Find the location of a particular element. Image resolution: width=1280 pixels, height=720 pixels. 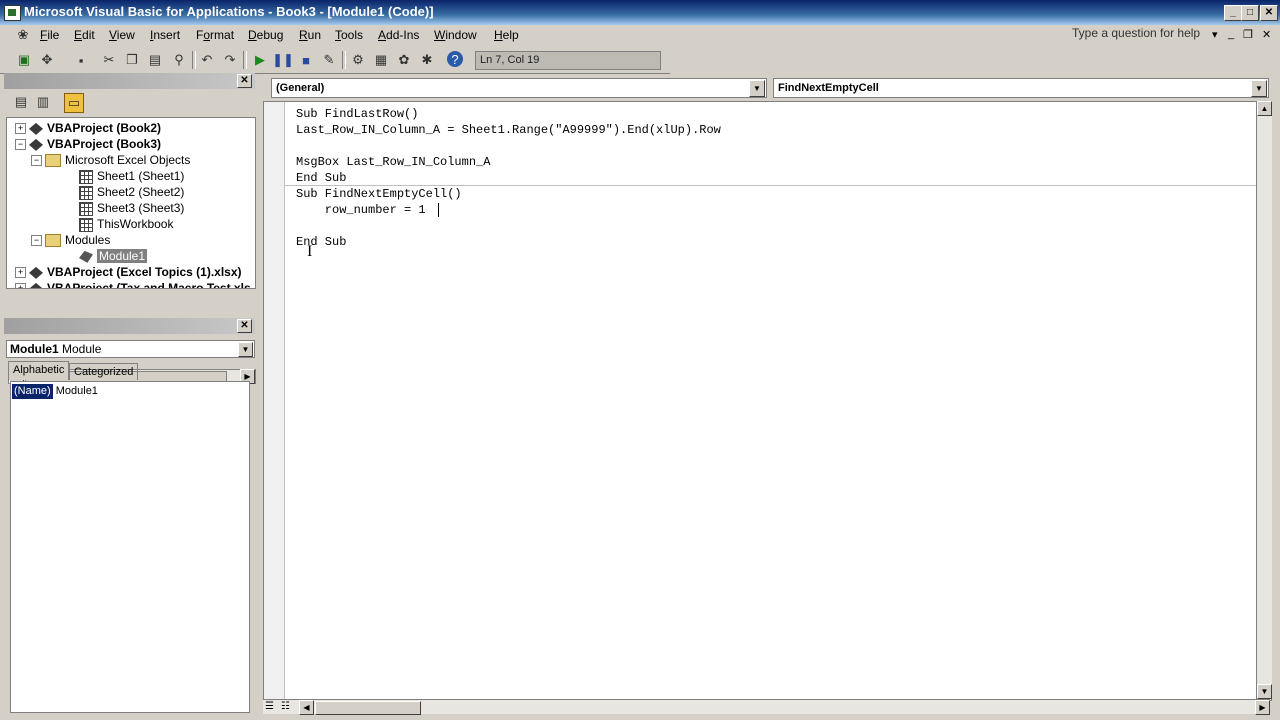

project-explorer-close-button: ✕ is located at coordinates (244, 81).